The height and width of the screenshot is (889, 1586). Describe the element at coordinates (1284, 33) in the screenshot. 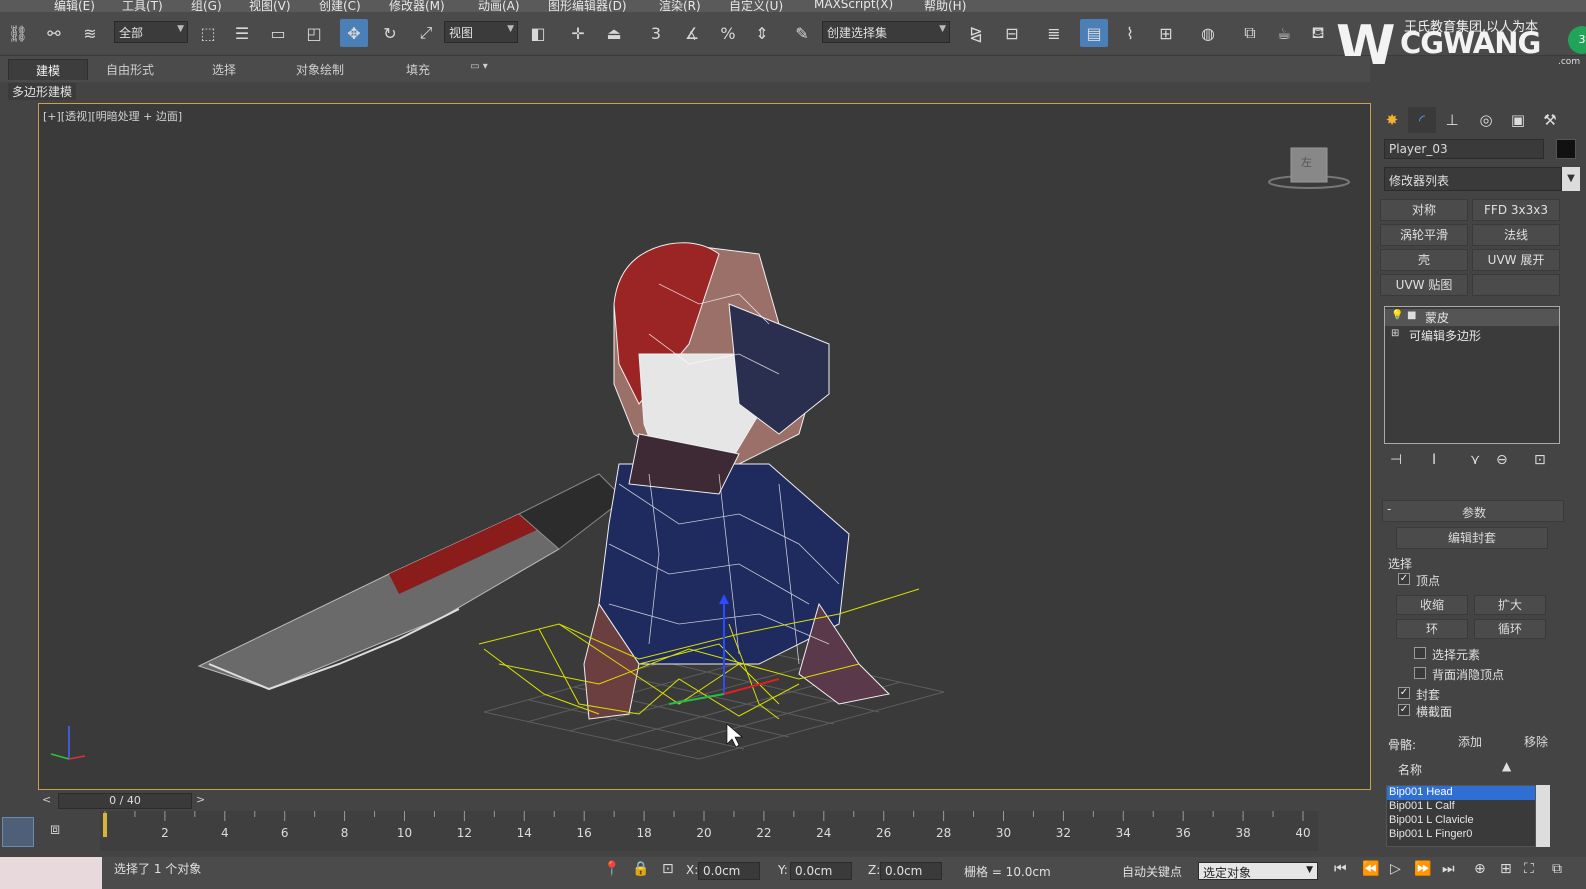

I see `rendered-frame-icon: ☕` at that location.